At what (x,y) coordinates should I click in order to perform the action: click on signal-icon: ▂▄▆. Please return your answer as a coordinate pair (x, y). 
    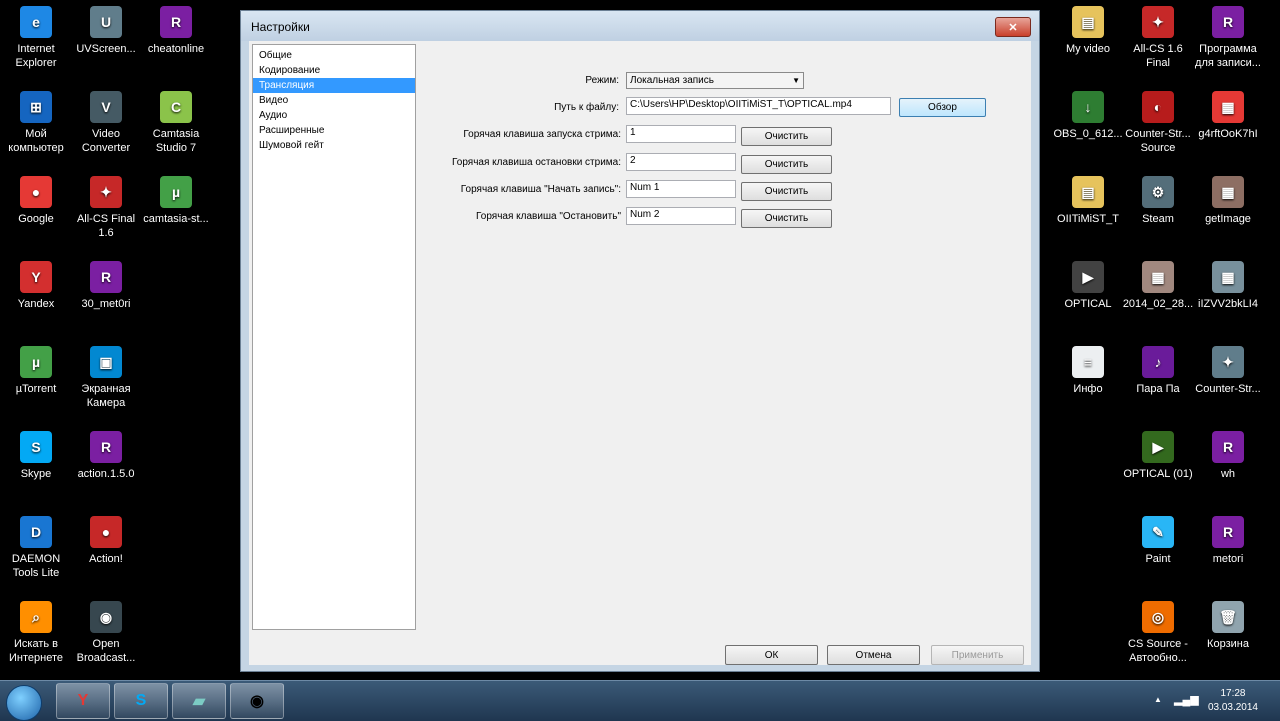
    Looking at the image, I should click on (1186, 699).